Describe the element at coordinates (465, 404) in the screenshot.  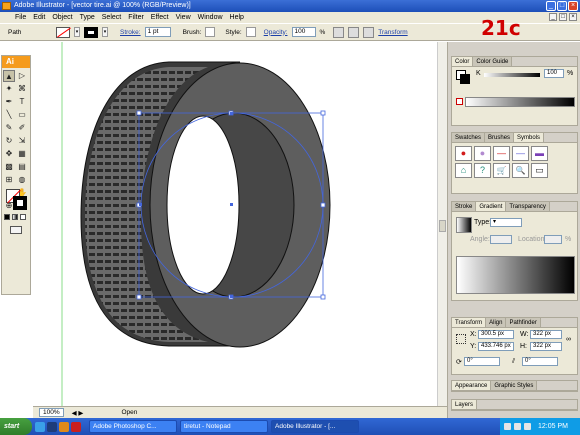
I see `tab-layers: Layers` at that location.